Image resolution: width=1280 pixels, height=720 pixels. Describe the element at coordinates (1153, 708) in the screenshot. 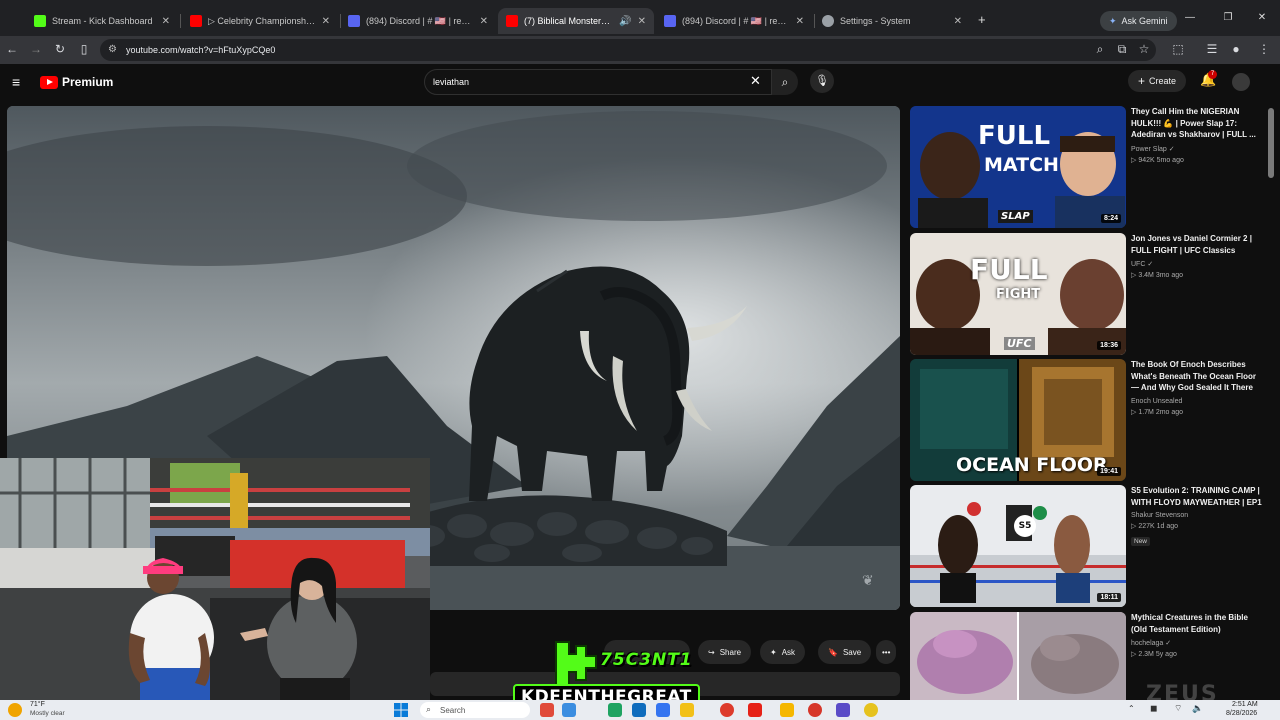

I see `tray-app-icon: ◼` at that location.